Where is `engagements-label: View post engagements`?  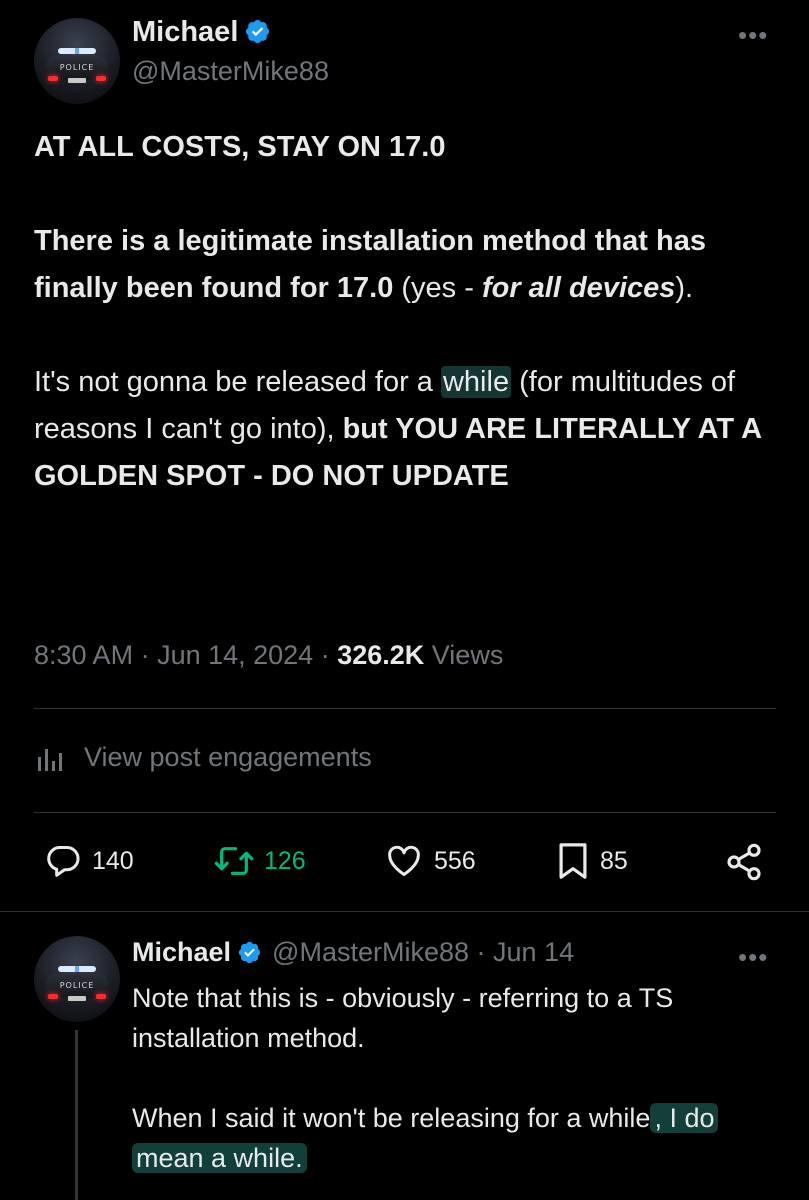 engagements-label: View post engagements is located at coordinates (228, 757).